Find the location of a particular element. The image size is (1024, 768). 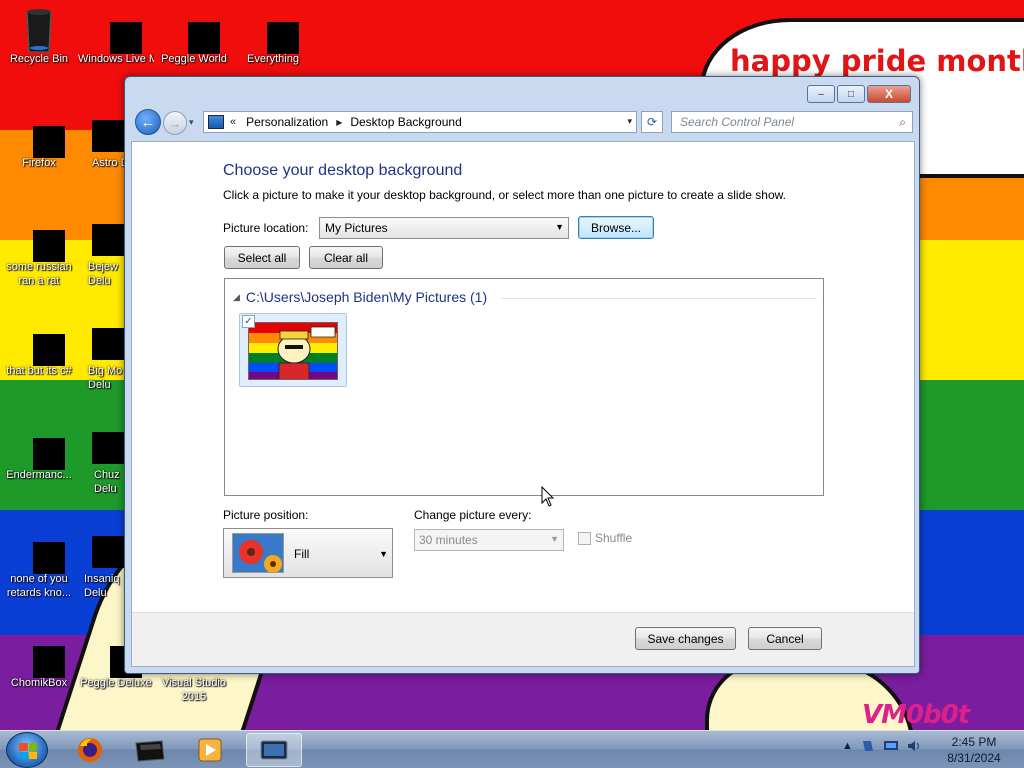

close-button: X is located at coordinates (889, 94).